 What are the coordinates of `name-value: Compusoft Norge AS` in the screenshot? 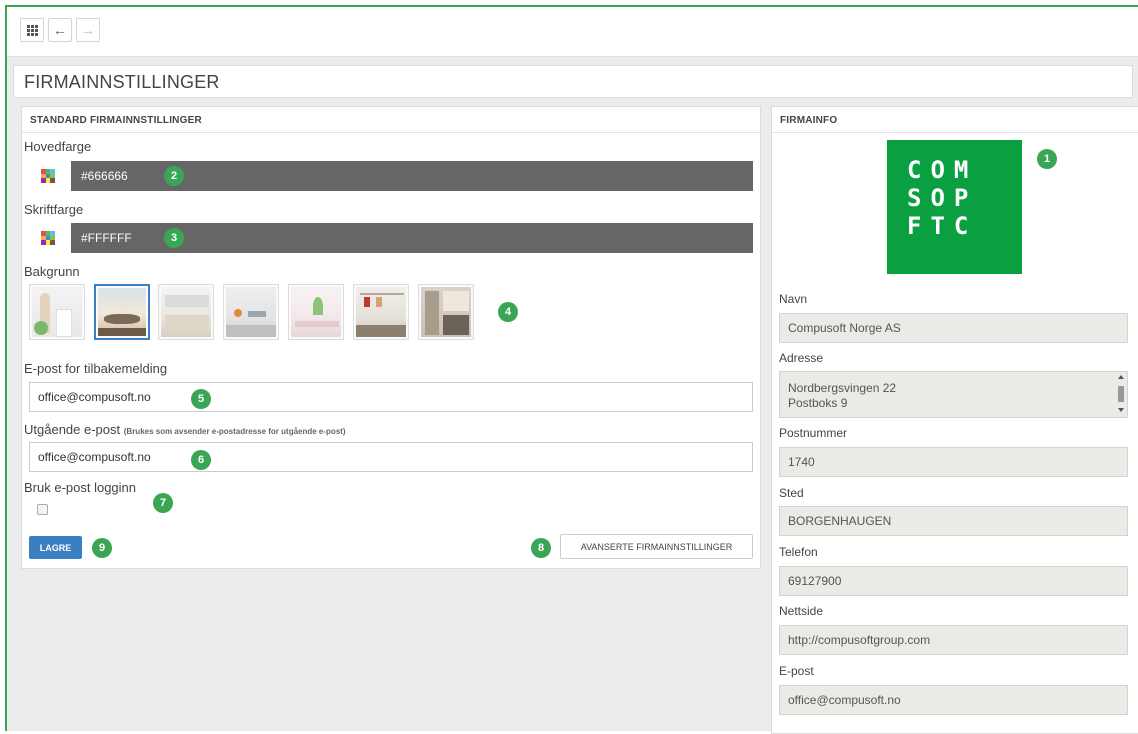 It's located at (844, 328).